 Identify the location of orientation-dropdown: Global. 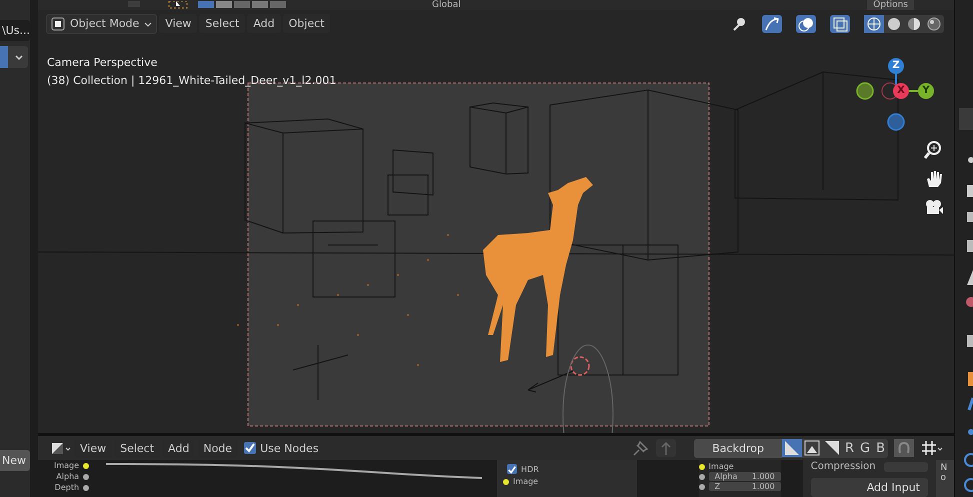
(446, 5).